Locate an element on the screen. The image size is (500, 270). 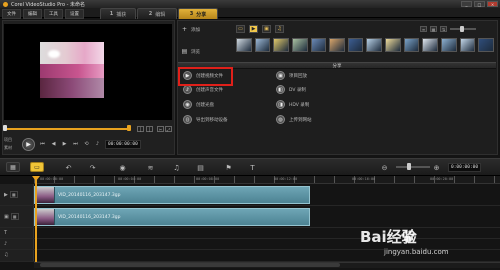
volume-icon: ♪ is located at coordinates (97, 144).